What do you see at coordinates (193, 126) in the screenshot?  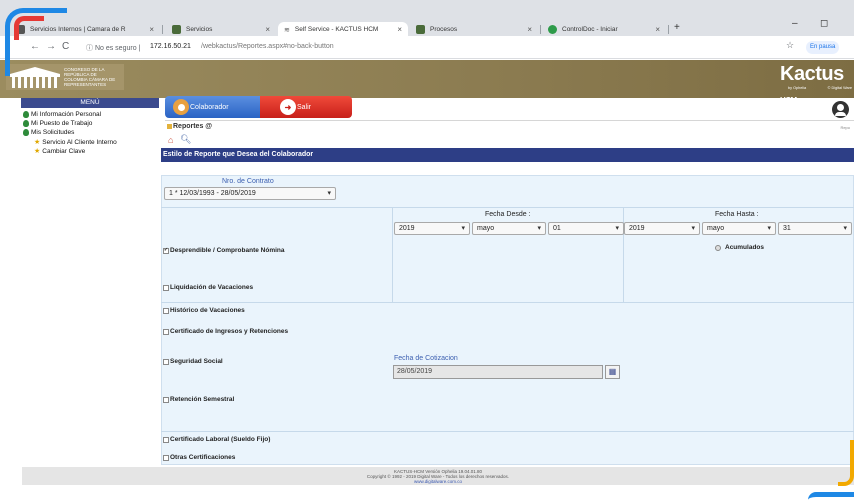 I see `reportes-title: Reportes @` at bounding box center [193, 126].